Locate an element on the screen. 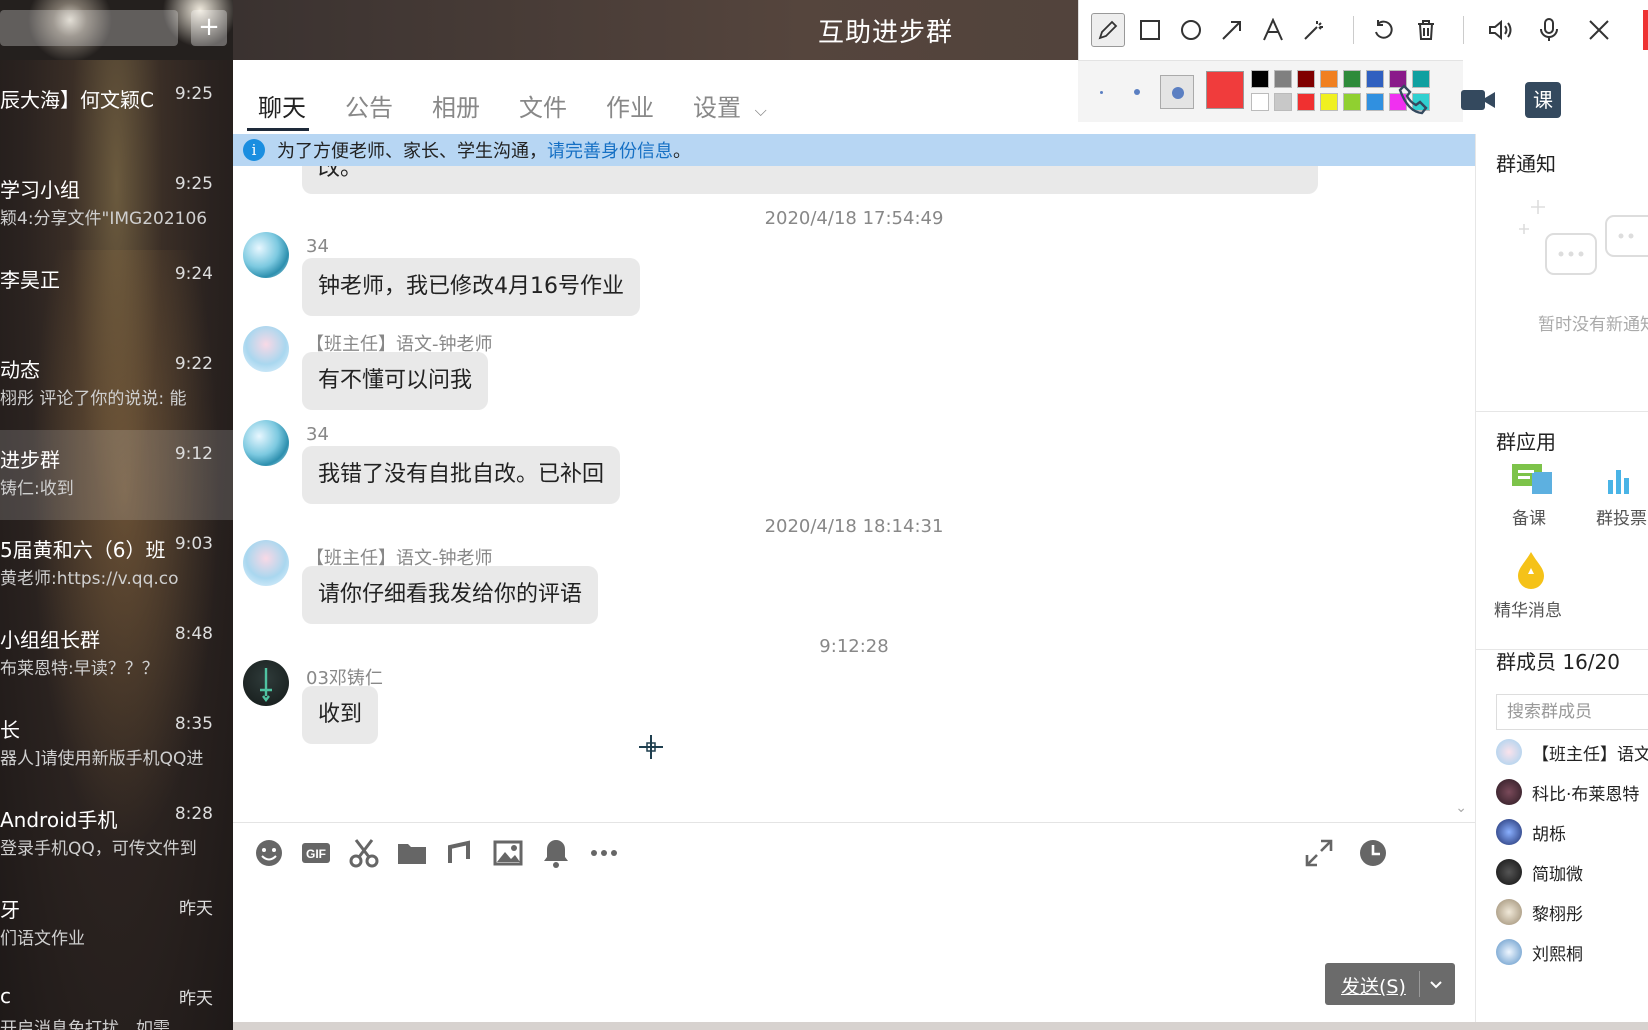 The height and width of the screenshot is (1030, 1648). conversation-name: 李昊正 is located at coordinates (30, 280).